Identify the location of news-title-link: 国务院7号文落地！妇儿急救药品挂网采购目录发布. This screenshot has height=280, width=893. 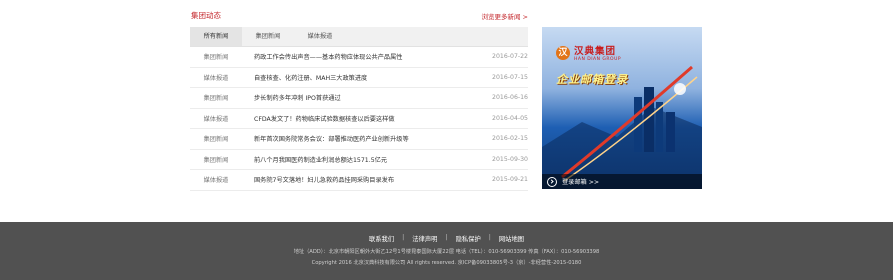
(360, 179).